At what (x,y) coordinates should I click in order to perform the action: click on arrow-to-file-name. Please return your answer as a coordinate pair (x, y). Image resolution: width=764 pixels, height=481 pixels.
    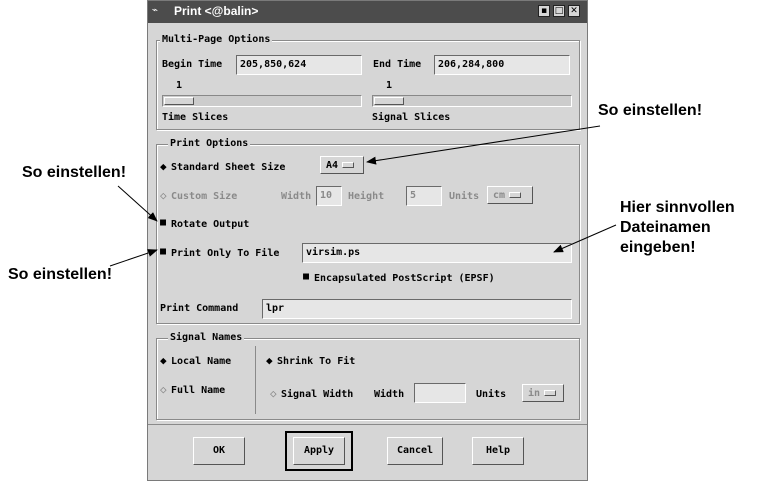
    Looking at the image, I should click on (585, 238).